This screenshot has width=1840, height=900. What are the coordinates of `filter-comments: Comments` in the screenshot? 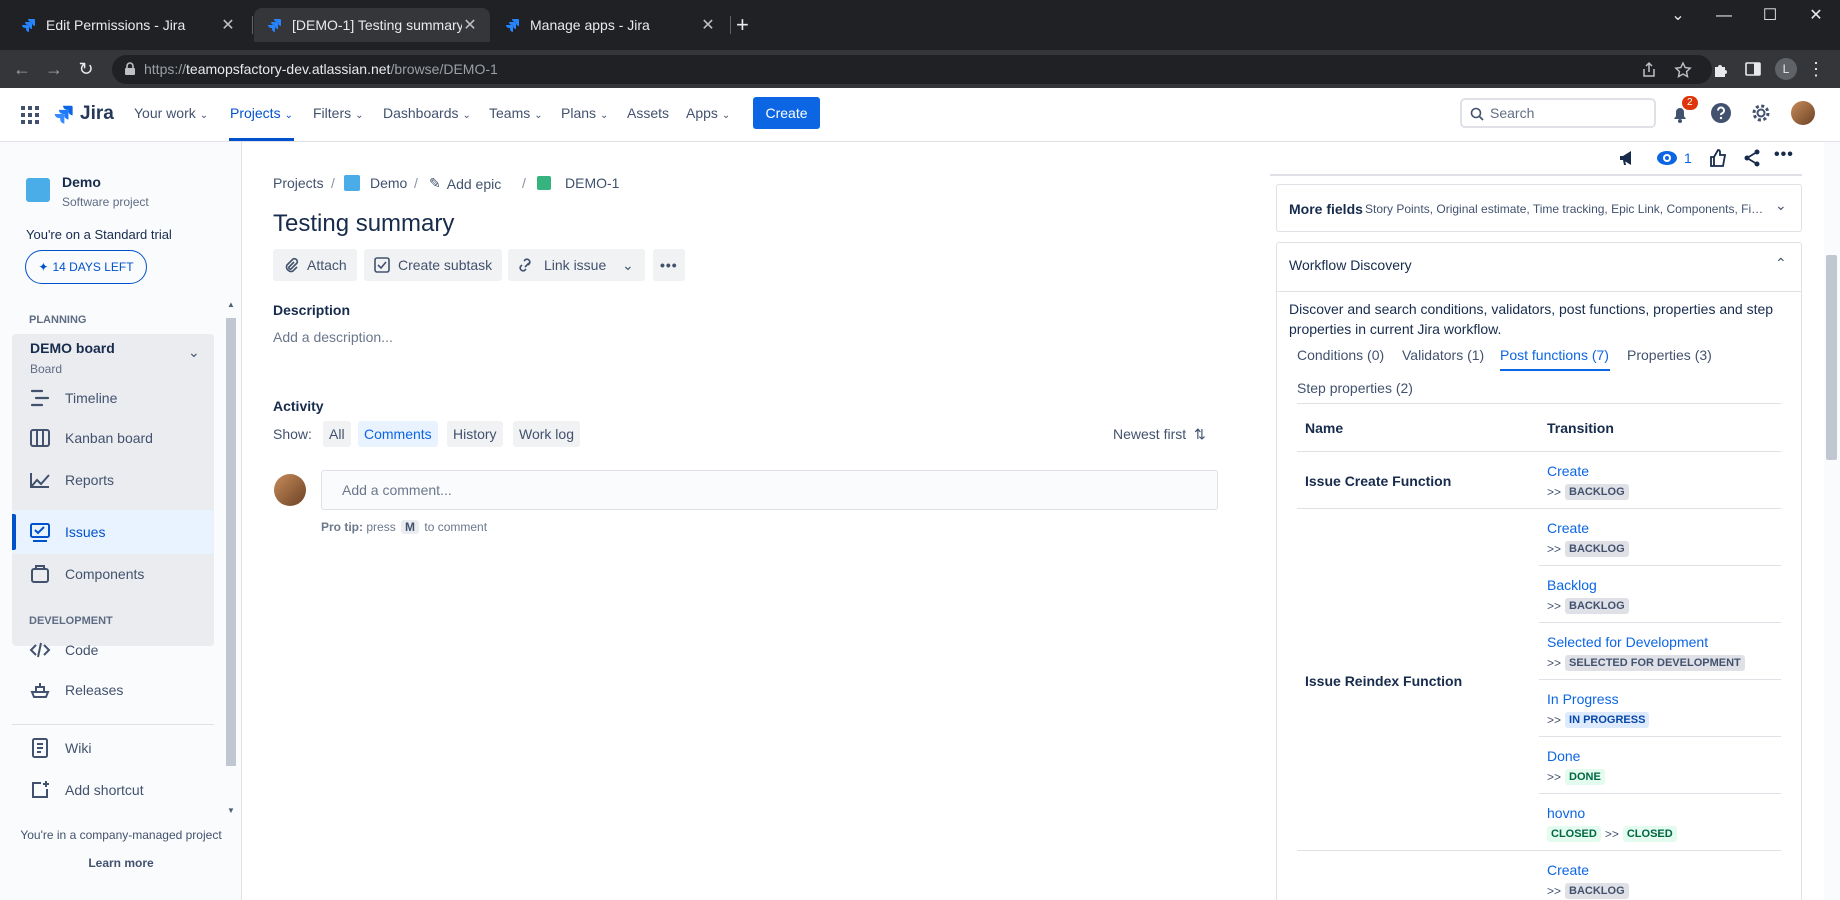 It's located at (398, 434).